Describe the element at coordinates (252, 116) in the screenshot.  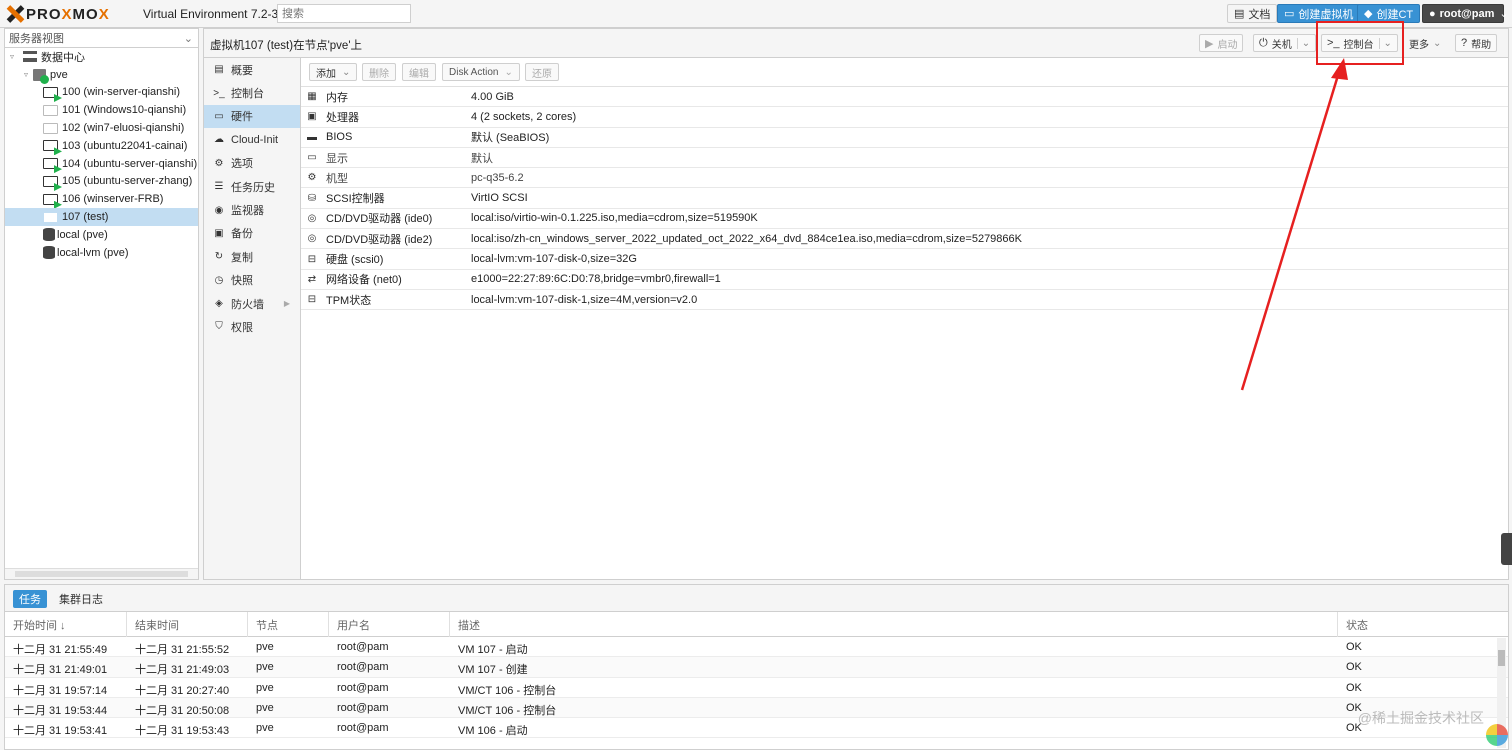
I see `nav-hardware: ▭ 硬件` at that location.